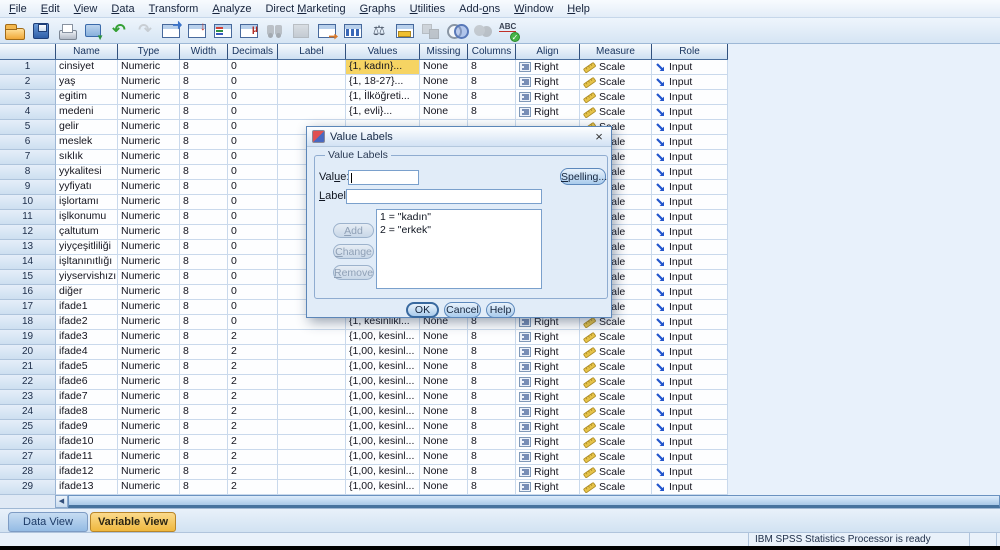  I want to click on split-file-button, so click(353, 31).